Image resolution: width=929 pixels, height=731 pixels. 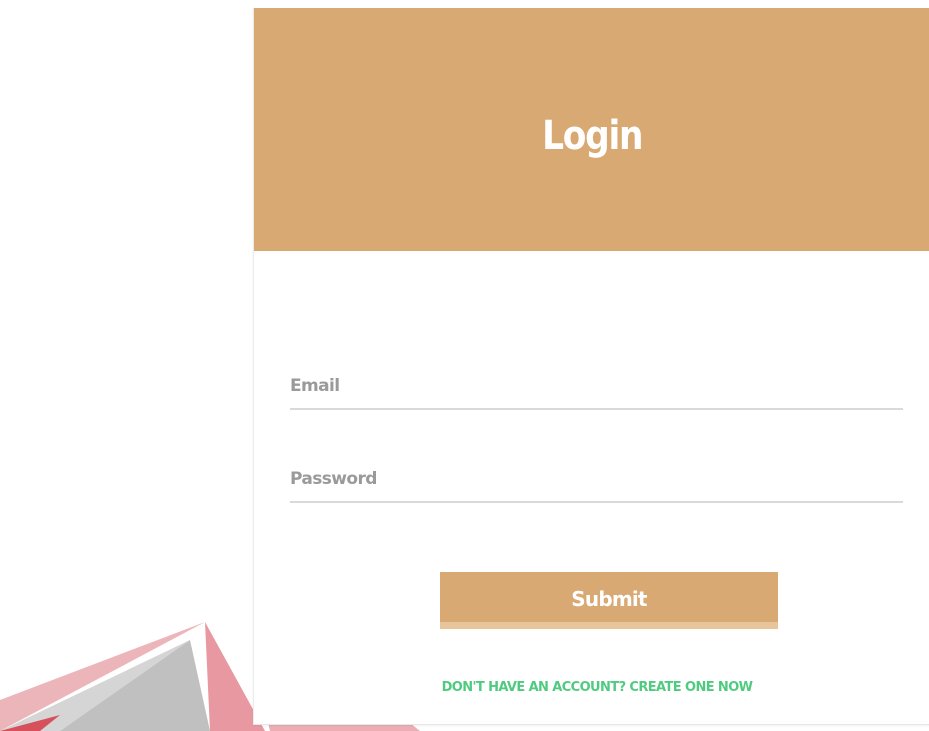 What do you see at coordinates (591, 687) in the screenshot?
I see `create-account-link: DON'T HAVE AN ACCOUNT? CREATE ONE NOW` at bounding box center [591, 687].